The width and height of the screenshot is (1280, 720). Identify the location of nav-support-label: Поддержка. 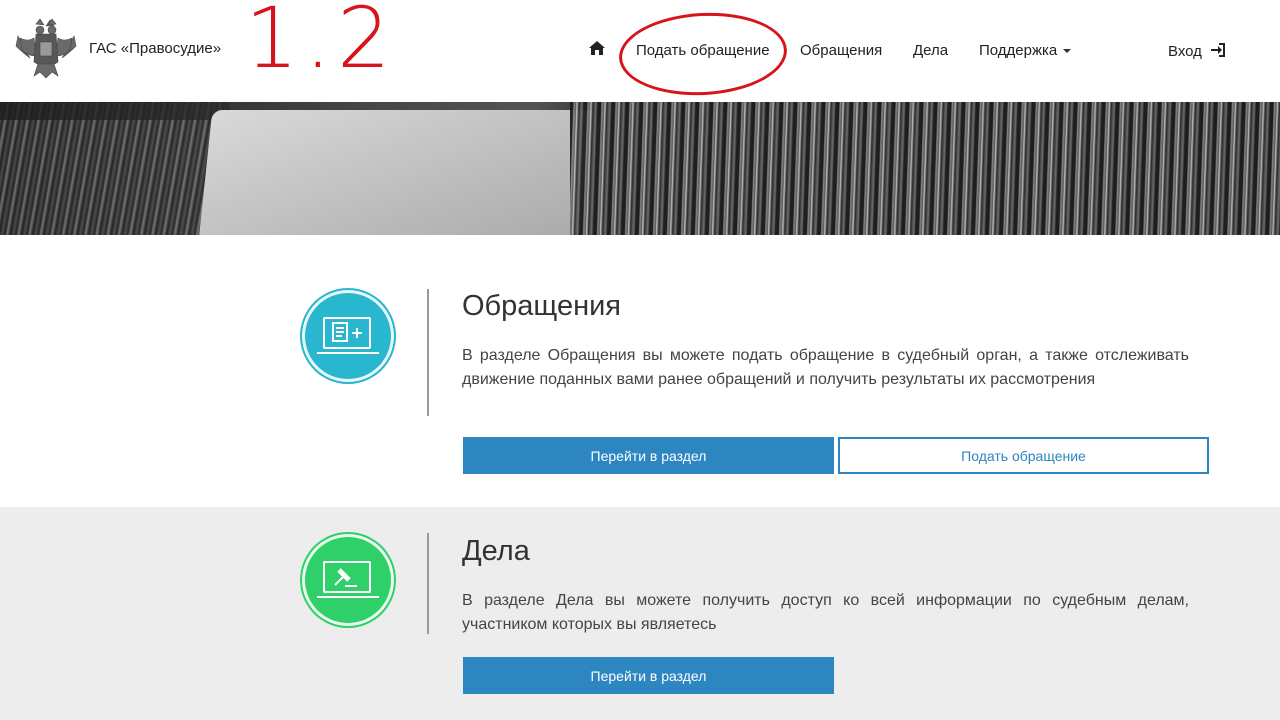
(1018, 50).